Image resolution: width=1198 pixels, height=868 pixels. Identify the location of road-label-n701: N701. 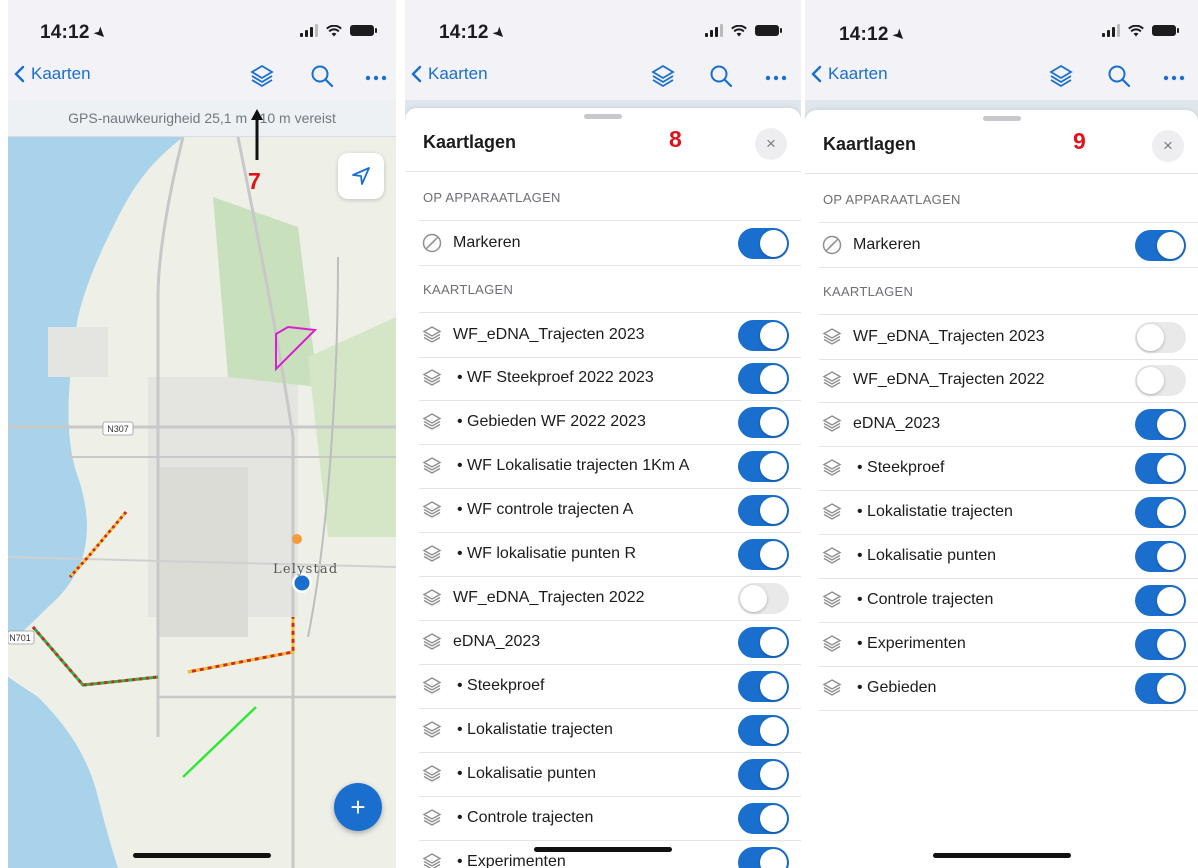
(20, 638).